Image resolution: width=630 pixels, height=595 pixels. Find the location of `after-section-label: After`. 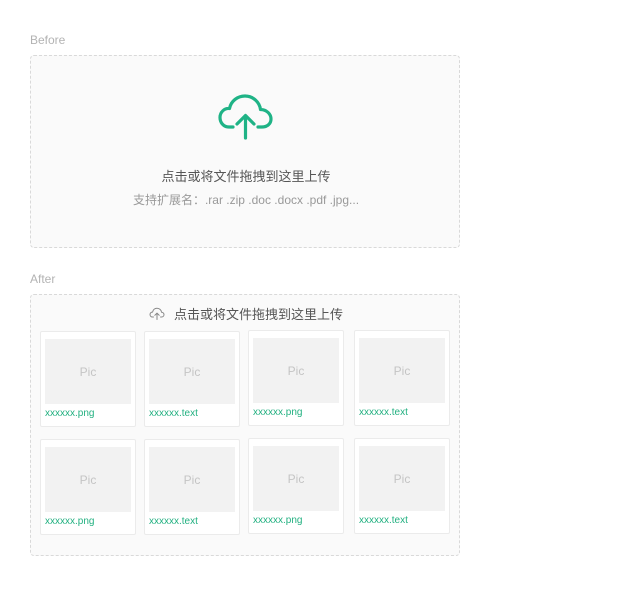

after-section-label: After is located at coordinates (43, 279).